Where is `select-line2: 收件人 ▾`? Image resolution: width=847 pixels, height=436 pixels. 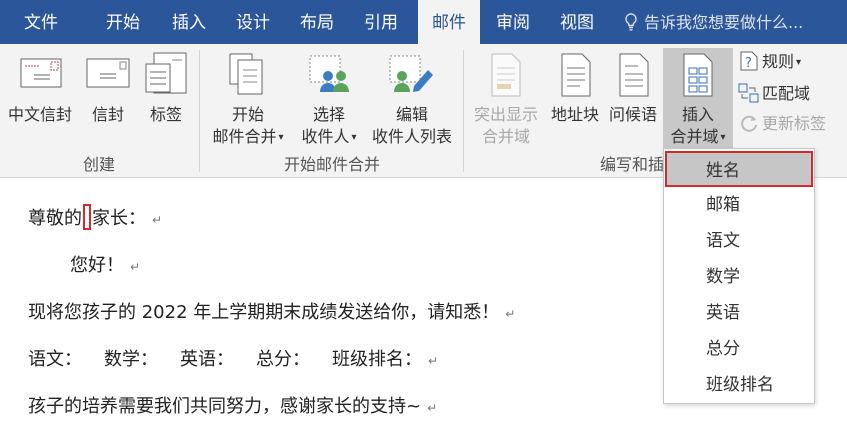
select-line2: 收件人 ▾ is located at coordinates (329, 136).